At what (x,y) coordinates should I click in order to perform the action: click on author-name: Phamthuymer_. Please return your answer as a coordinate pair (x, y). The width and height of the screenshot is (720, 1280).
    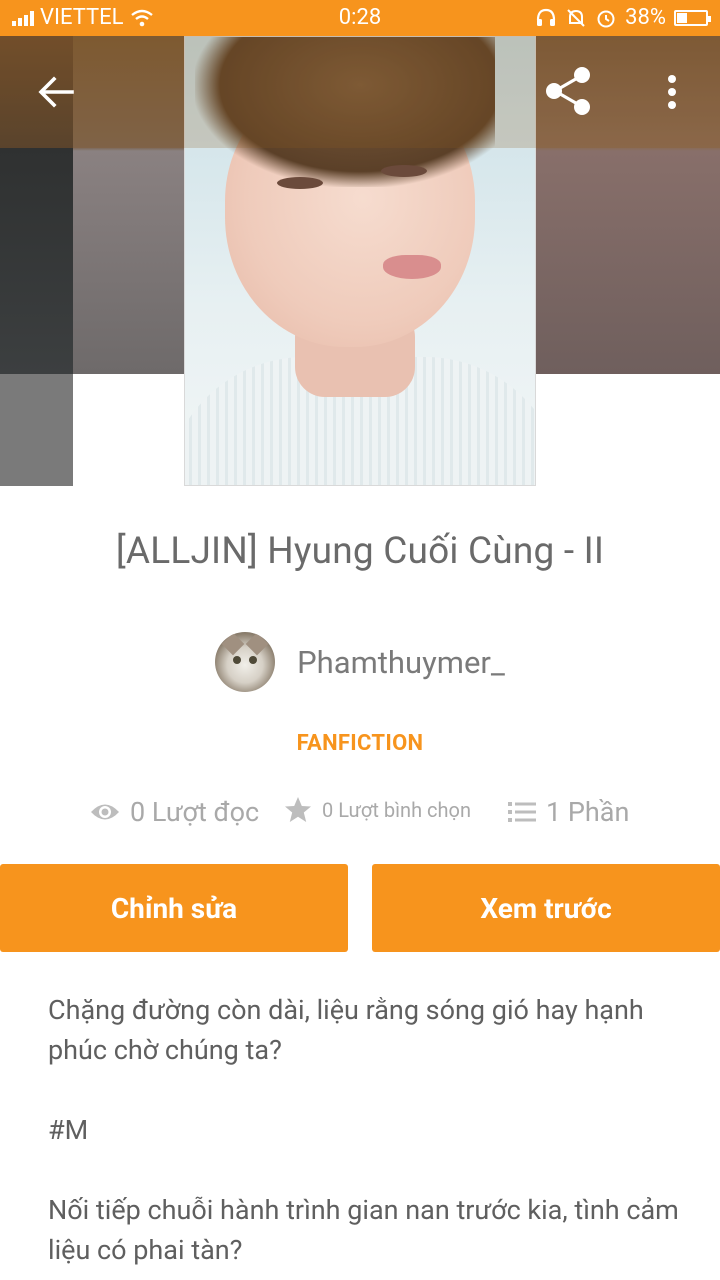
    Looking at the image, I should click on (401, 662).